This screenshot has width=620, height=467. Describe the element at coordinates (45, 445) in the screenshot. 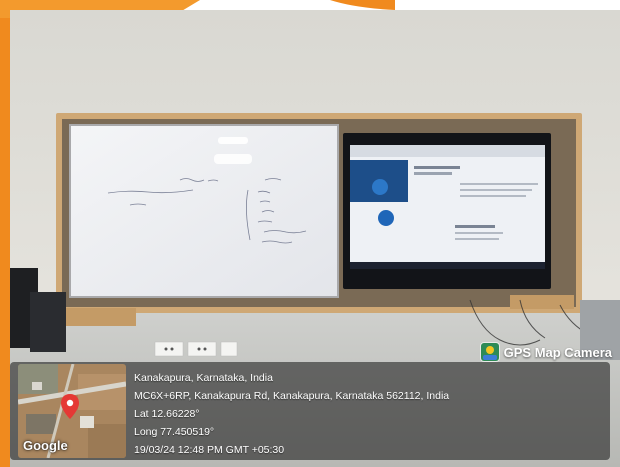

I see `google-logo: Google` at that location.